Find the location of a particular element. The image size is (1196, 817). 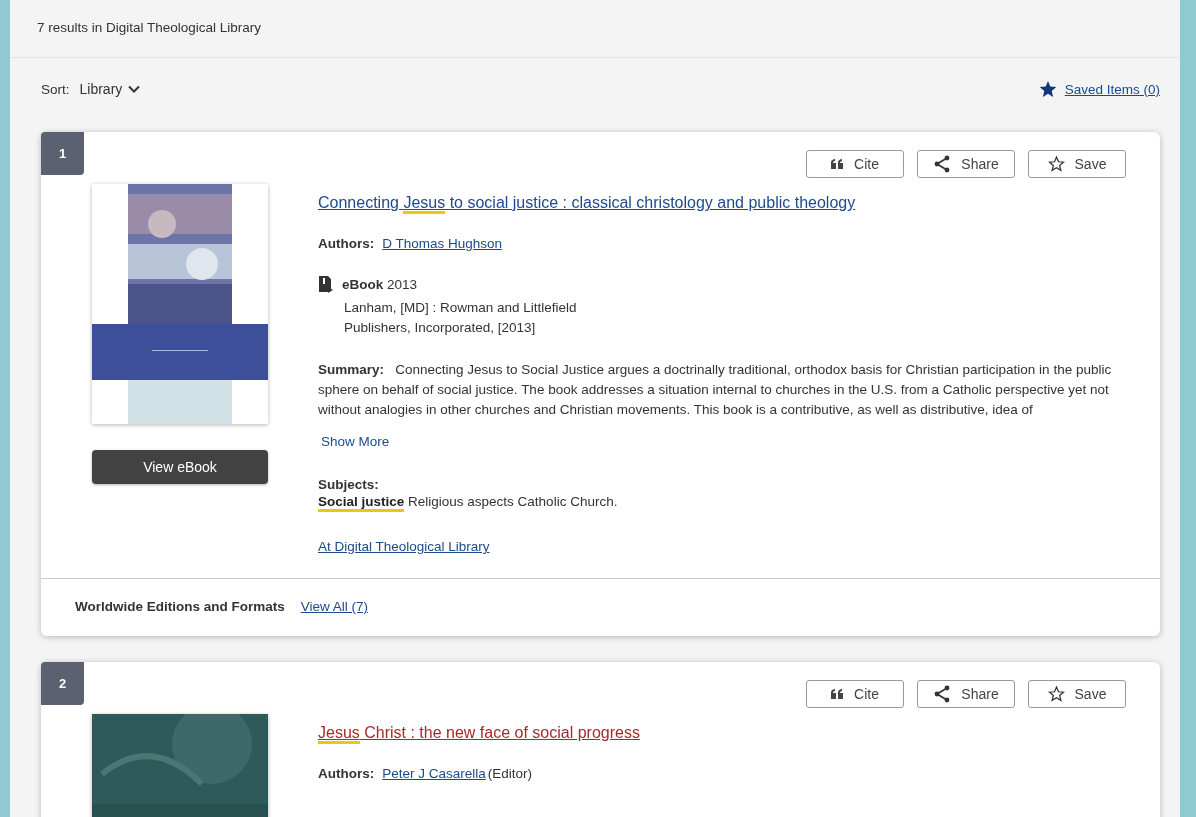

view-ebook-button: View eBook is located at coordinates (180, 467).